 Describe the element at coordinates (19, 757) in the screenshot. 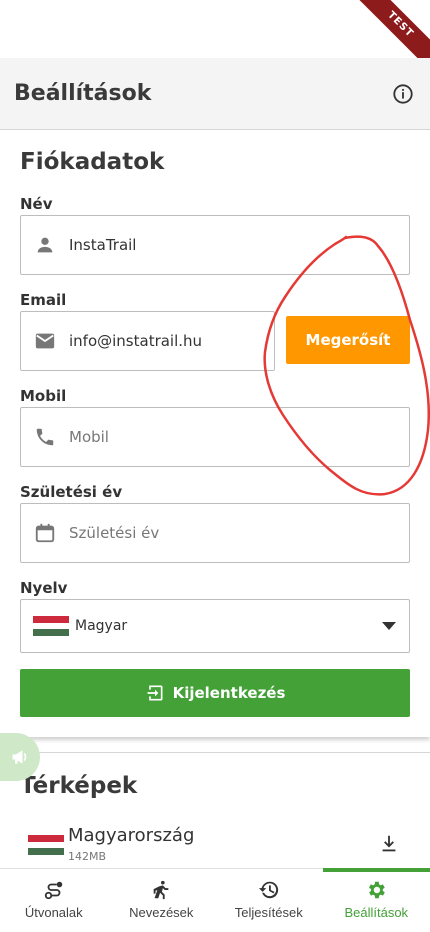

I see `megaphone-icon` at that location.